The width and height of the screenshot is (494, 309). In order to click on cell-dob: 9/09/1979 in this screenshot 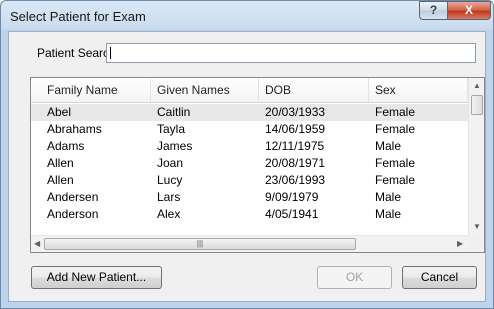, I will do `click(292, 197)`.